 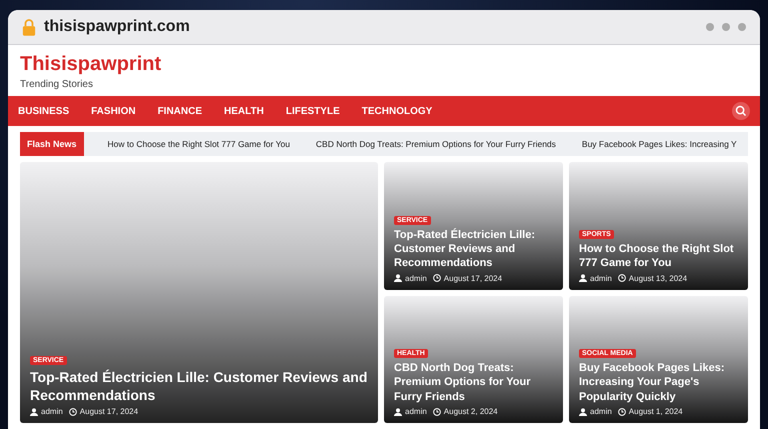 What do you see at coordinates (658, 256) in the screenshot?
I see `post-title: How to Choose the Right Slot 777 Game for You` at bounding box center [658, 256].